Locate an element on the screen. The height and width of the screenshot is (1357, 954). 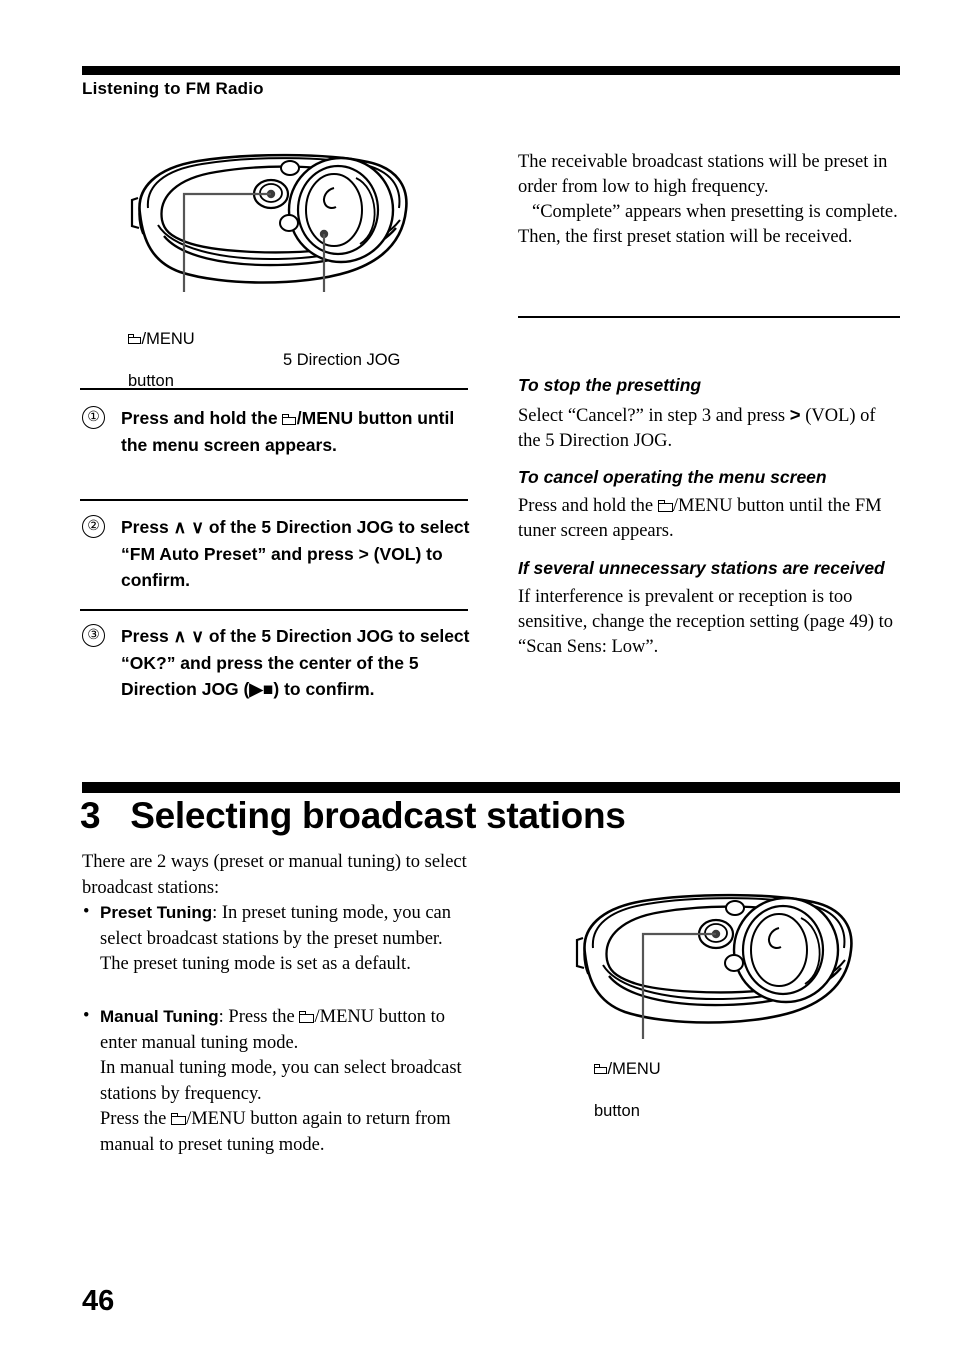
step-number: ③ is located at coordinates (93, 635).